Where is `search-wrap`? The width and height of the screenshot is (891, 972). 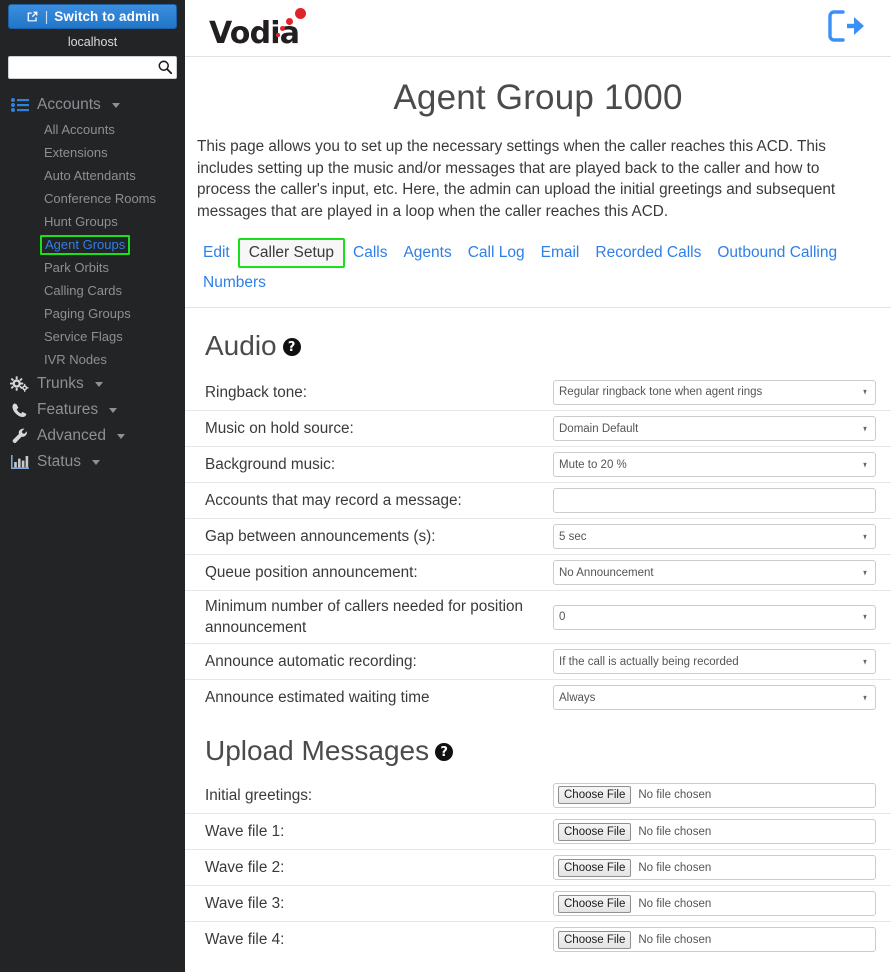 search-wrap is located at coordinates (92, 67).